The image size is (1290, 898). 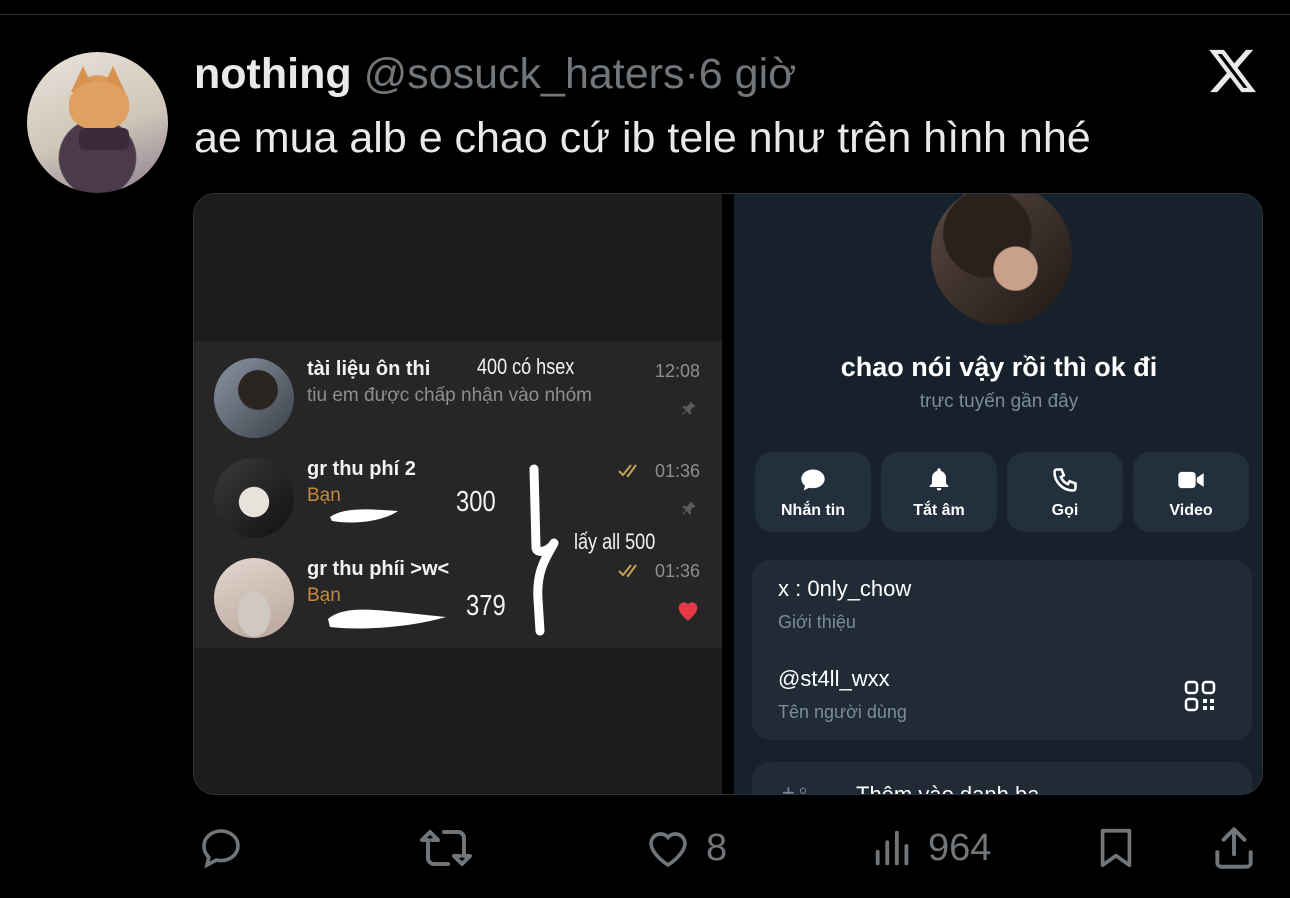 I want to click on chat-title: tài liệu ôn thi, so click(x=369, y=369).